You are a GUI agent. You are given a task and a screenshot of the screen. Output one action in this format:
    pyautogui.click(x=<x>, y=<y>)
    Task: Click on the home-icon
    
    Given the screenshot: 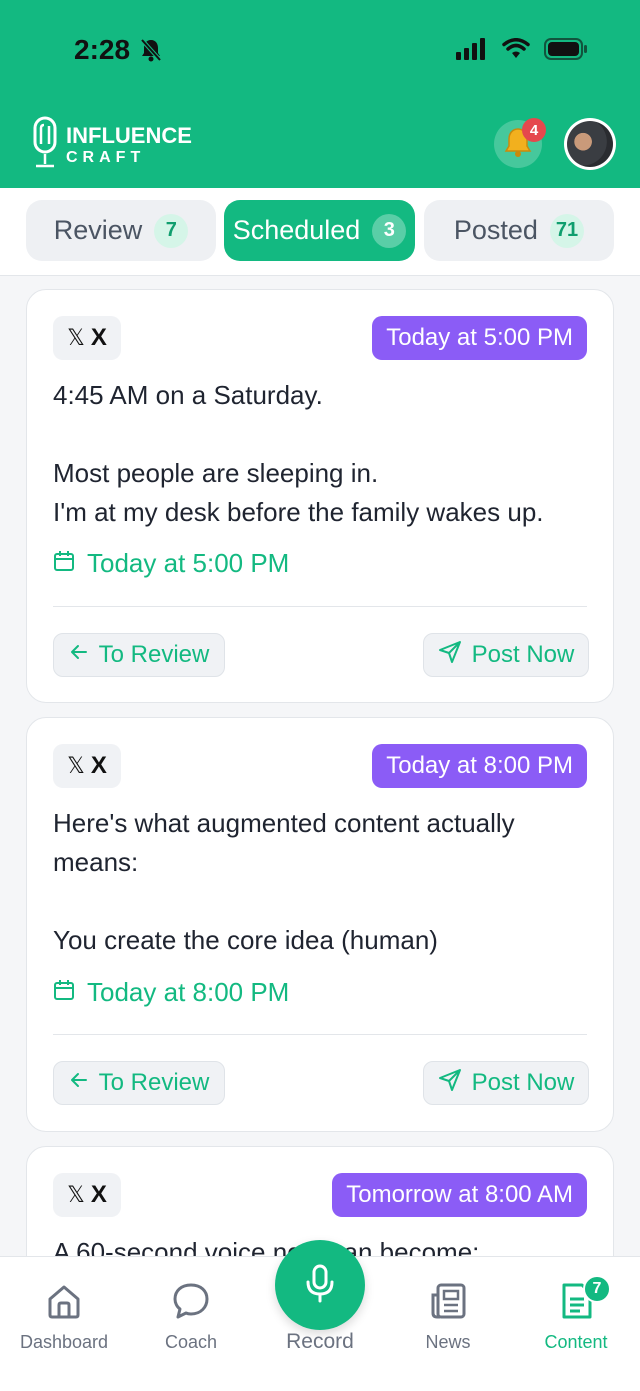 What is the action you would take?
    pyautogui.click(x=64, y=1303)
    